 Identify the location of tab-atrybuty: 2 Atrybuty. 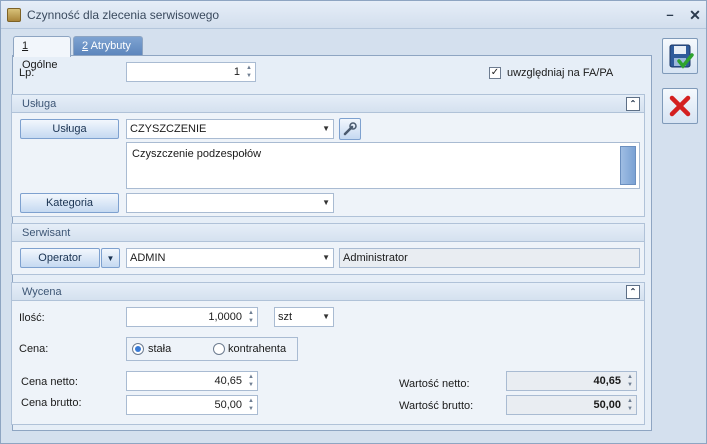
(108, 46).